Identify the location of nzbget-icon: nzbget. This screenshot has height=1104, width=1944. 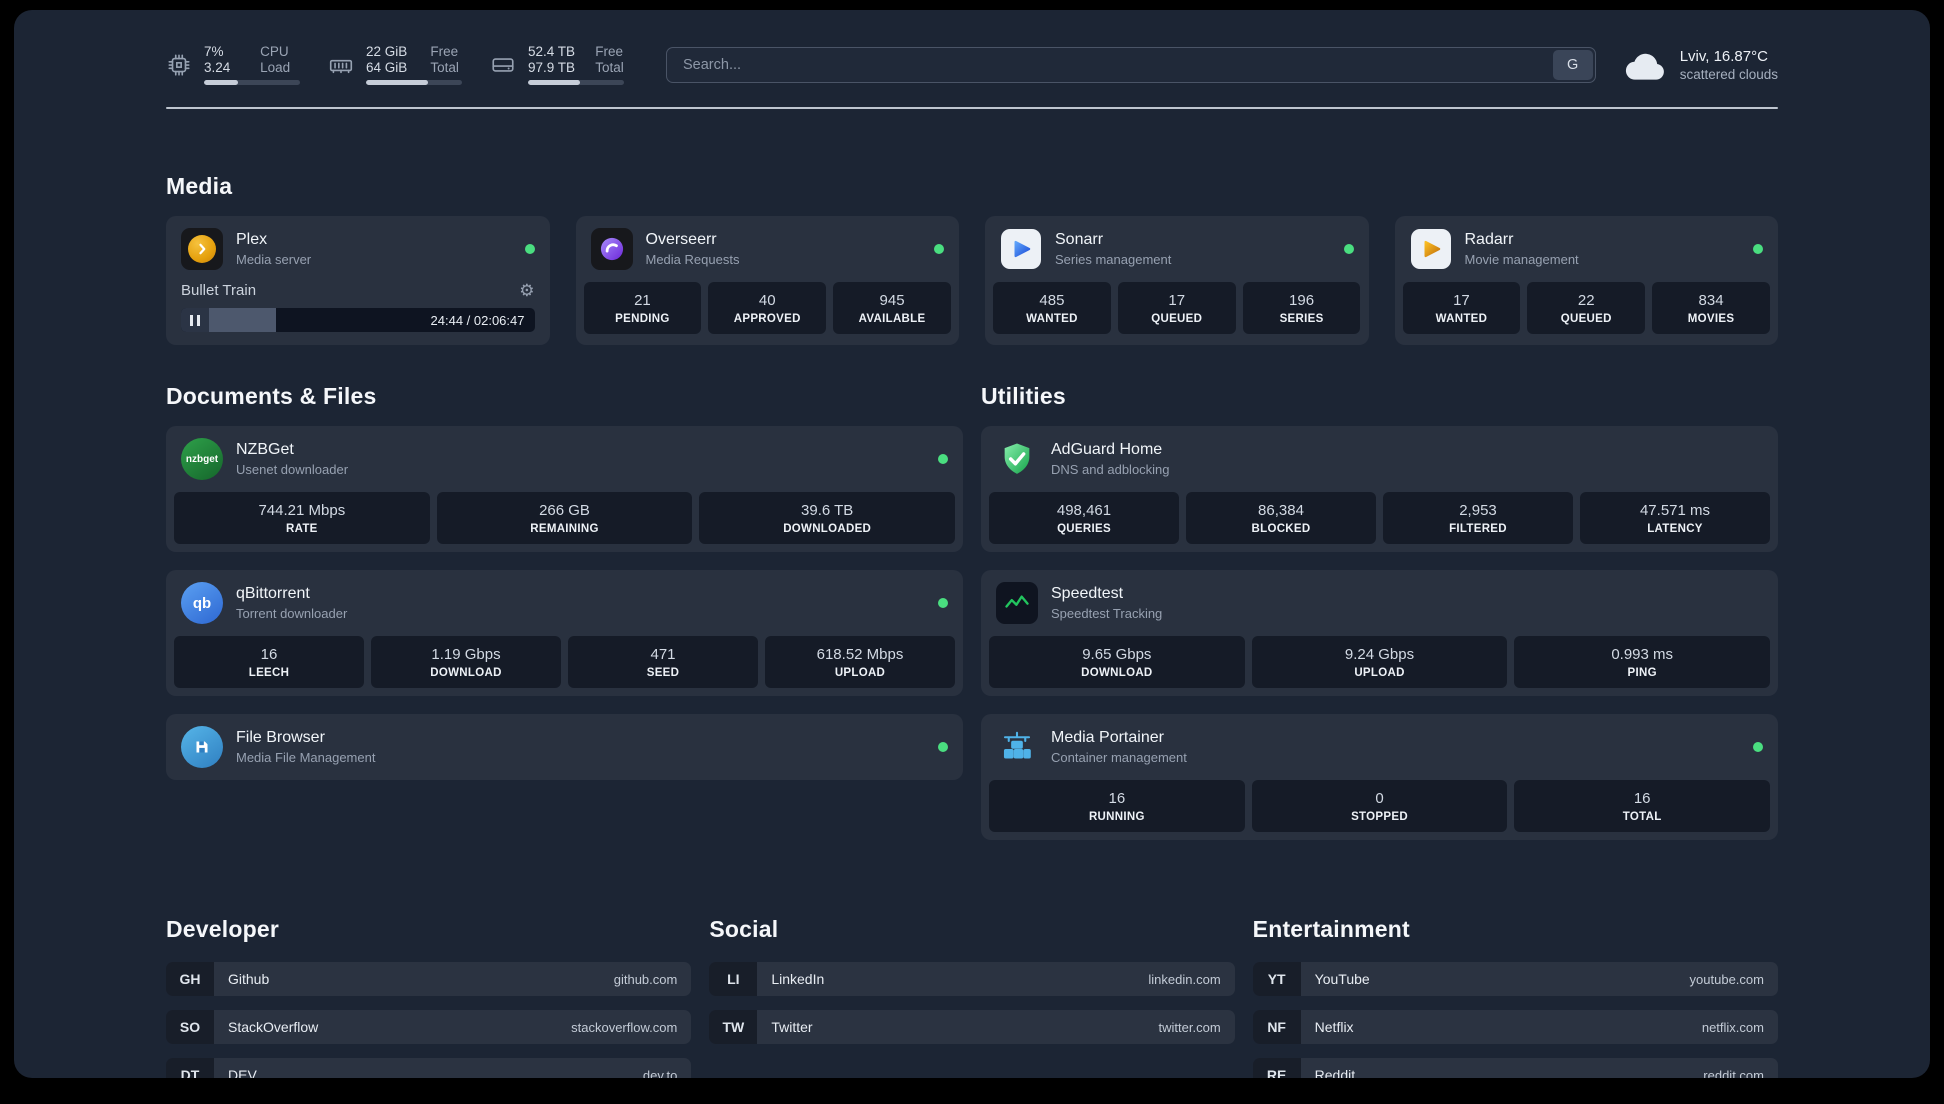
(202, 459).